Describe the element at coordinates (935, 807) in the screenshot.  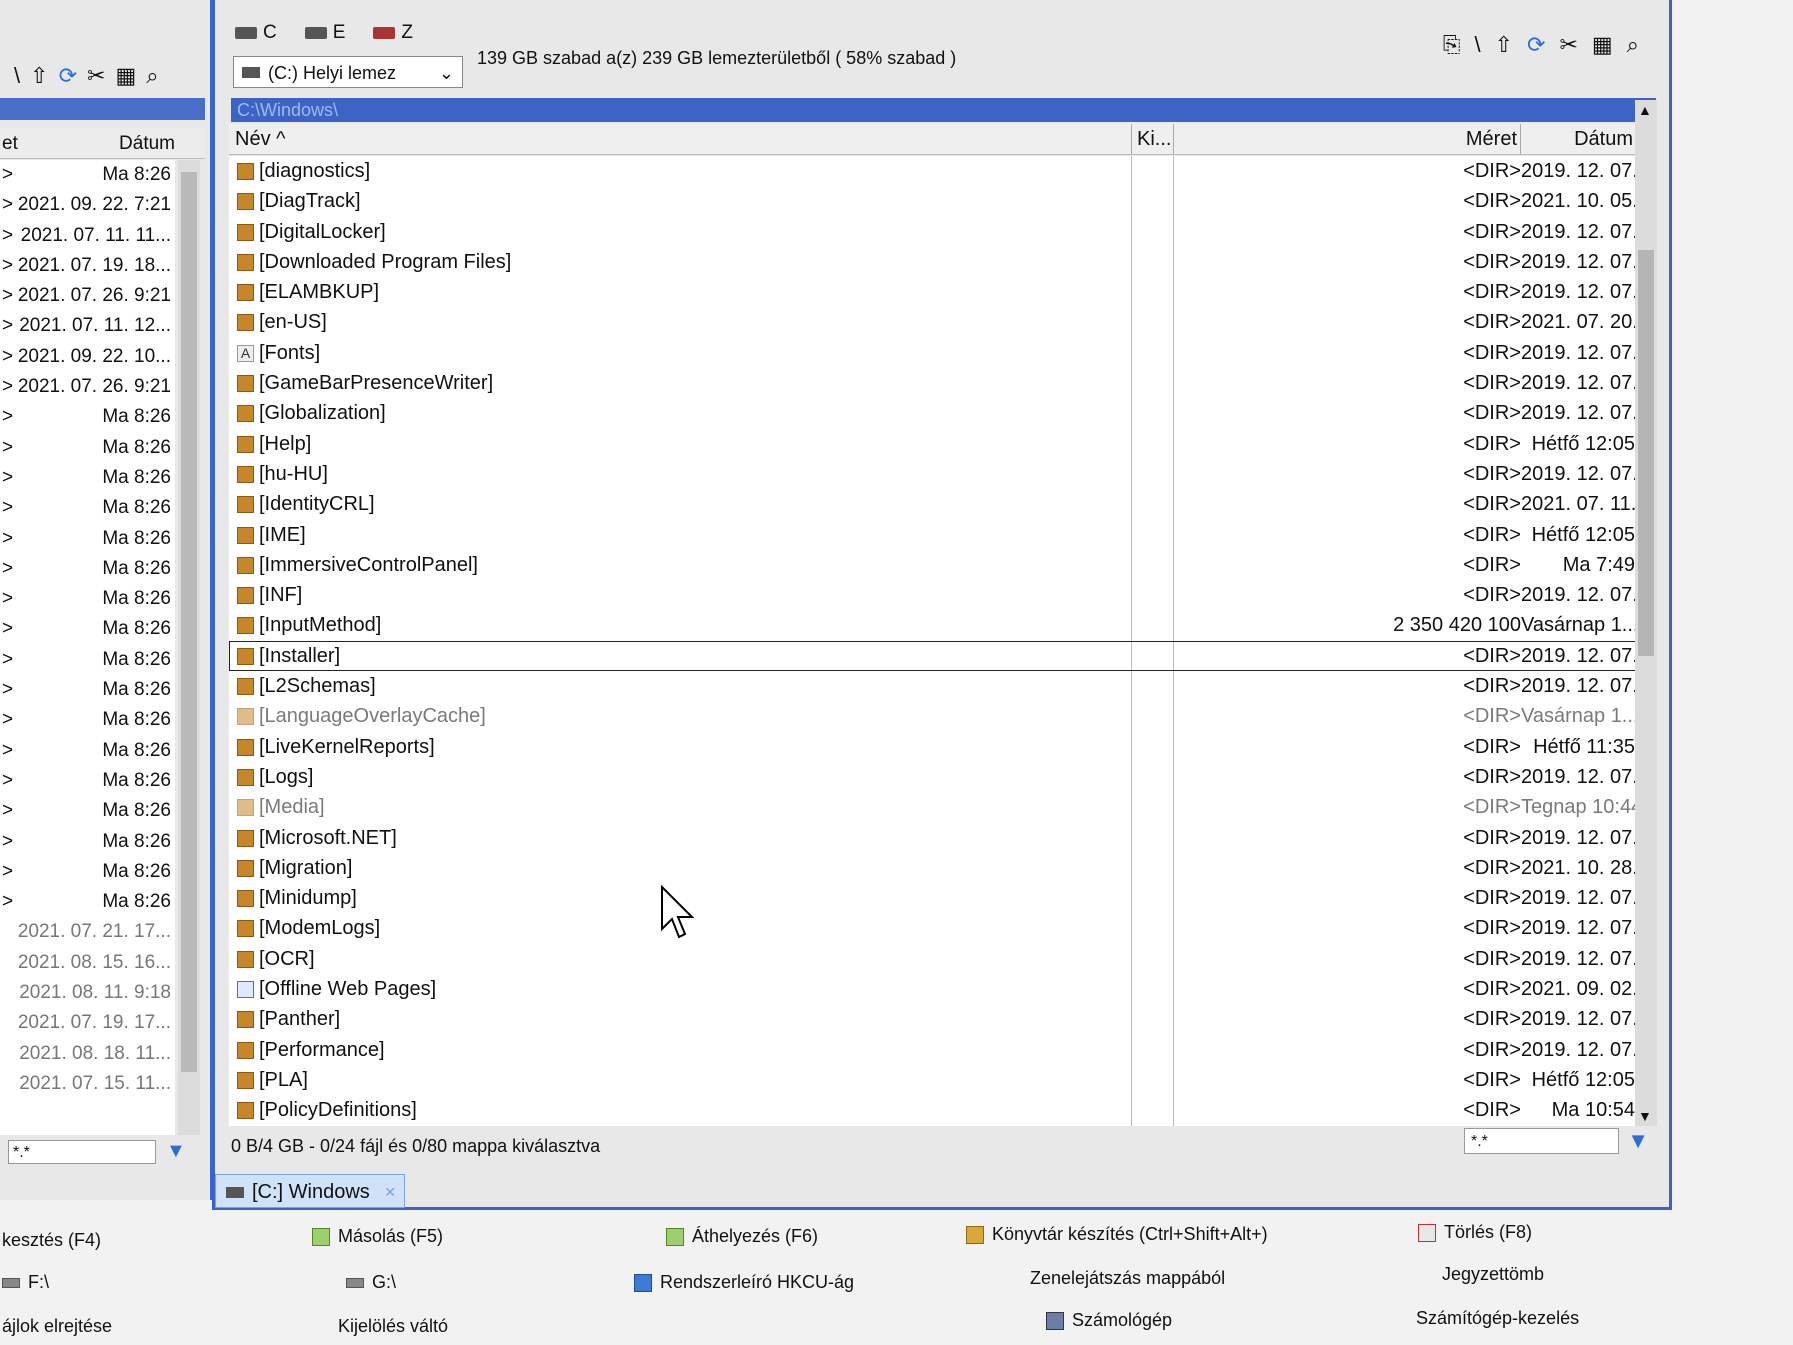
I see `table-row: [Media] <DIR> Tegnap 10:44` at that location.